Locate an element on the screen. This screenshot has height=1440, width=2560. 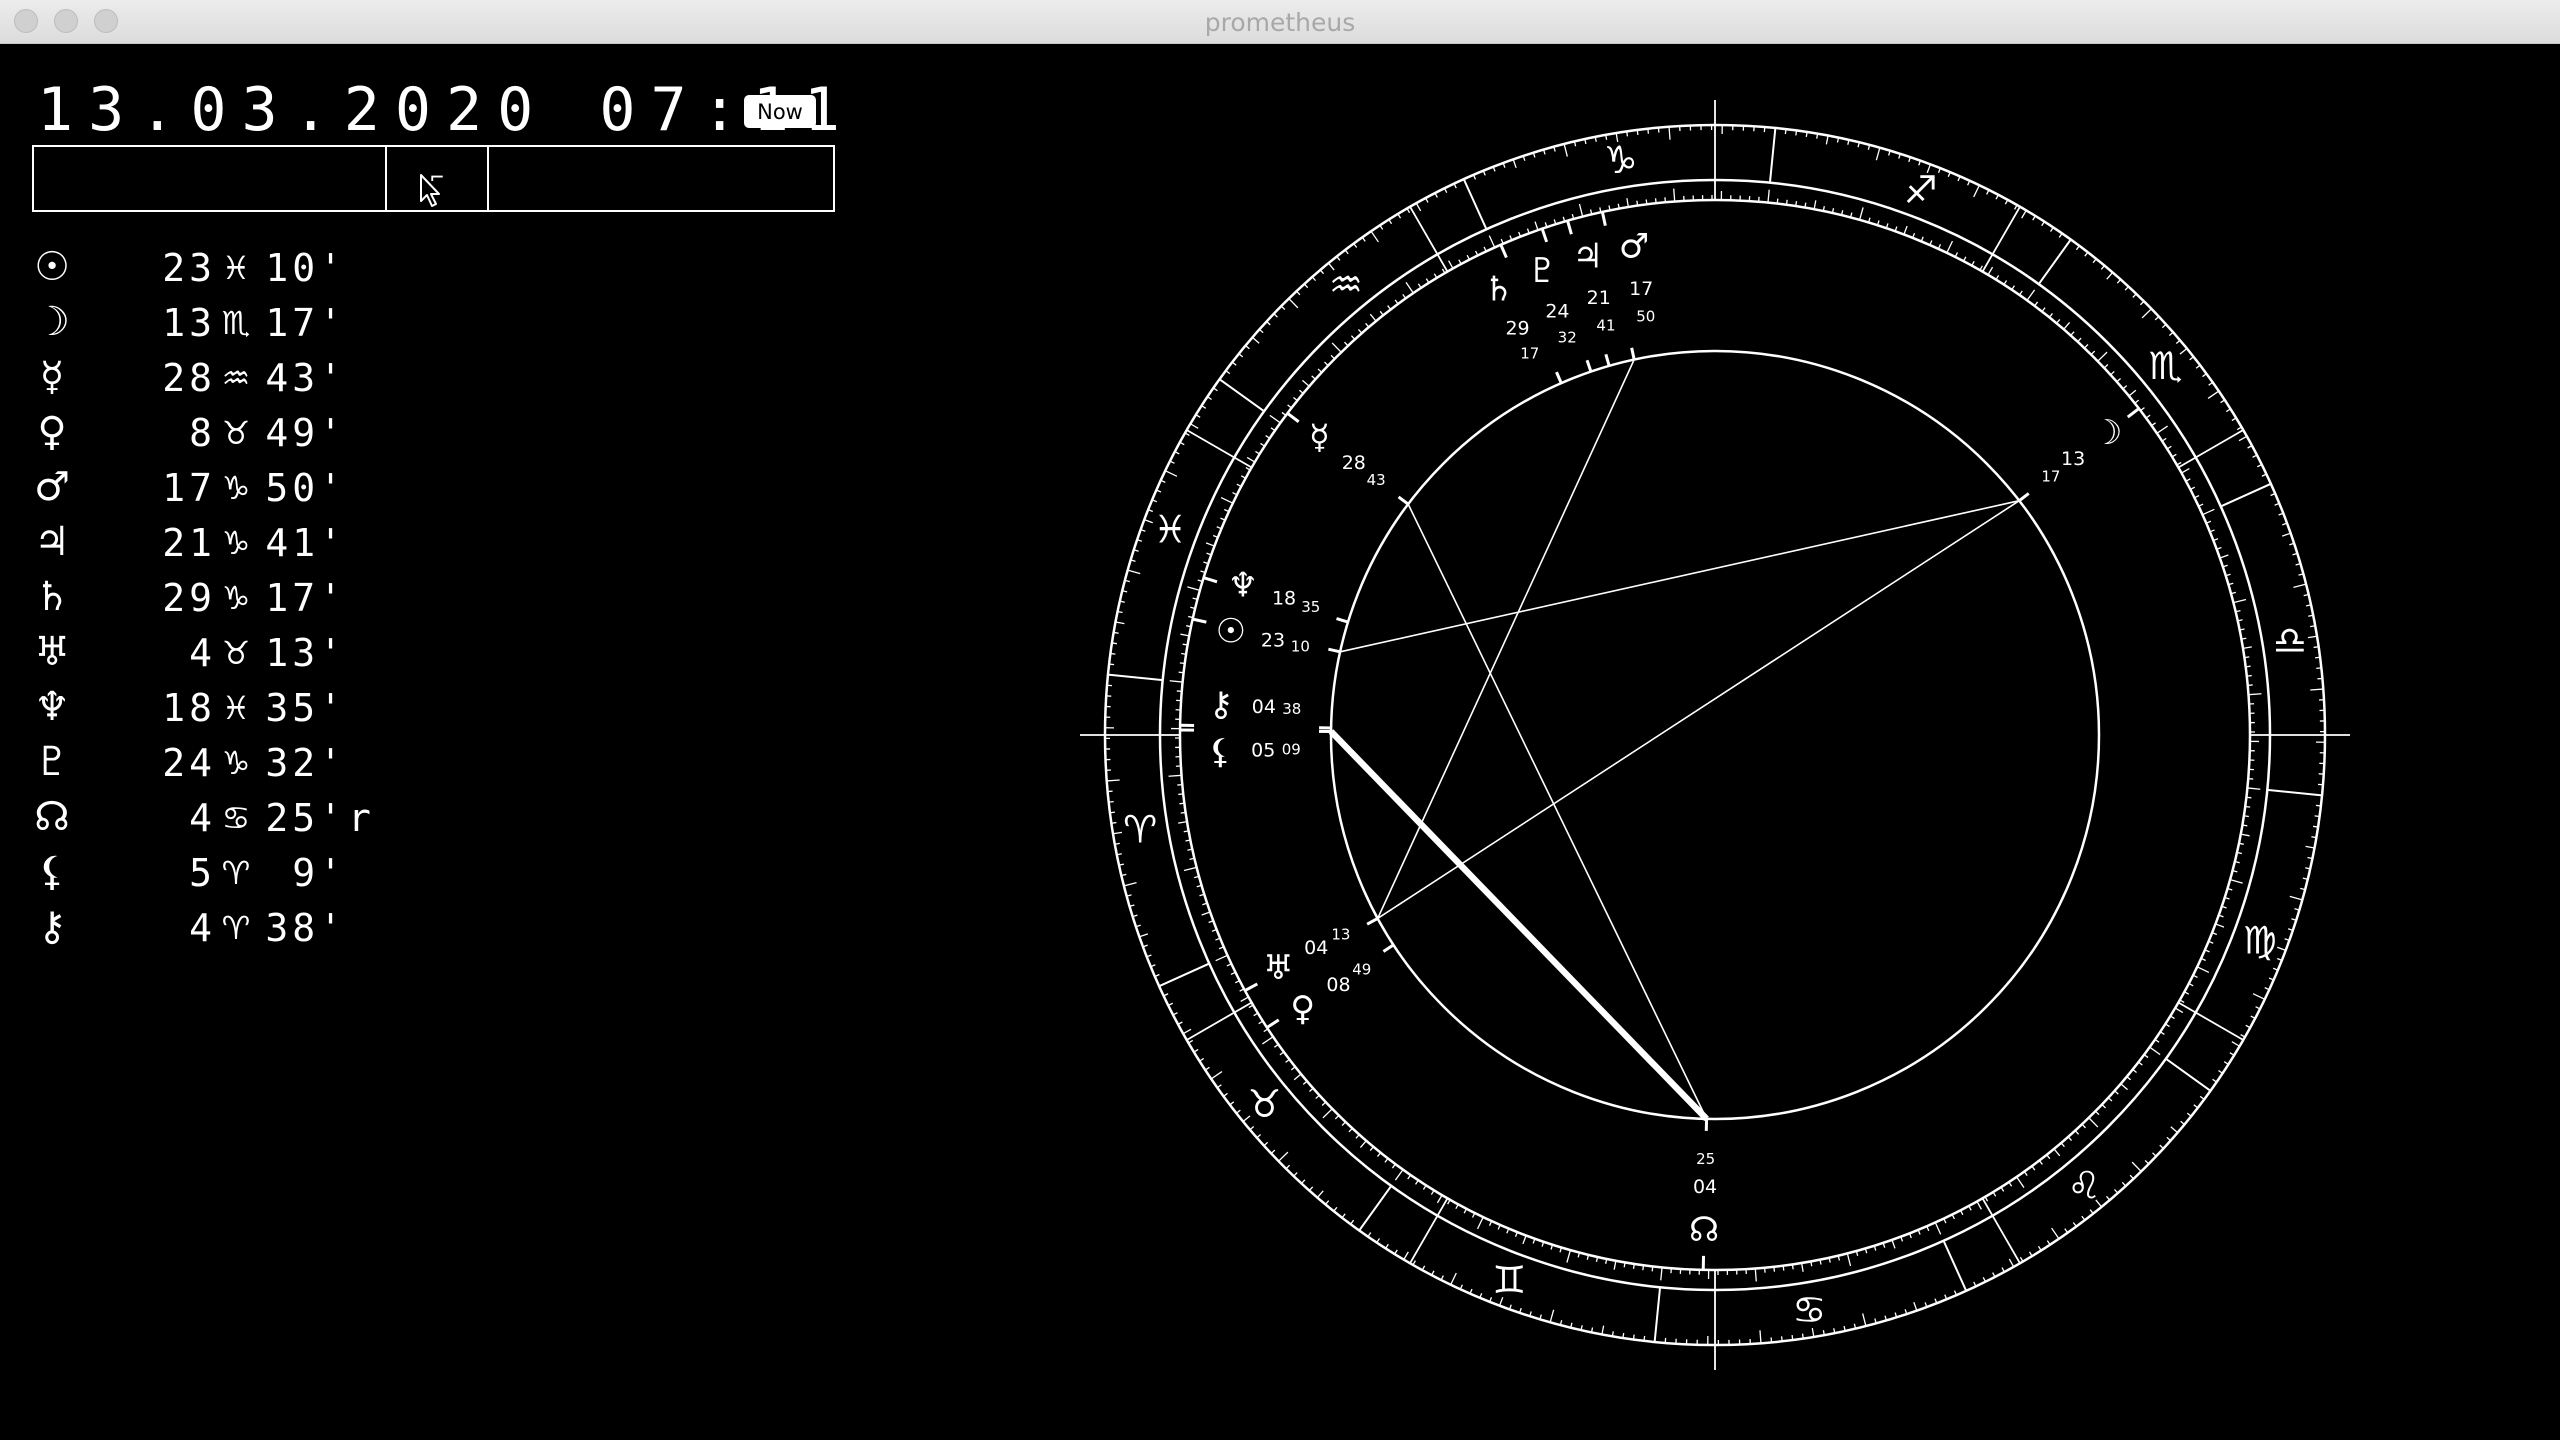
sign-icon: ♑ is located at coordinates (1621, 160).